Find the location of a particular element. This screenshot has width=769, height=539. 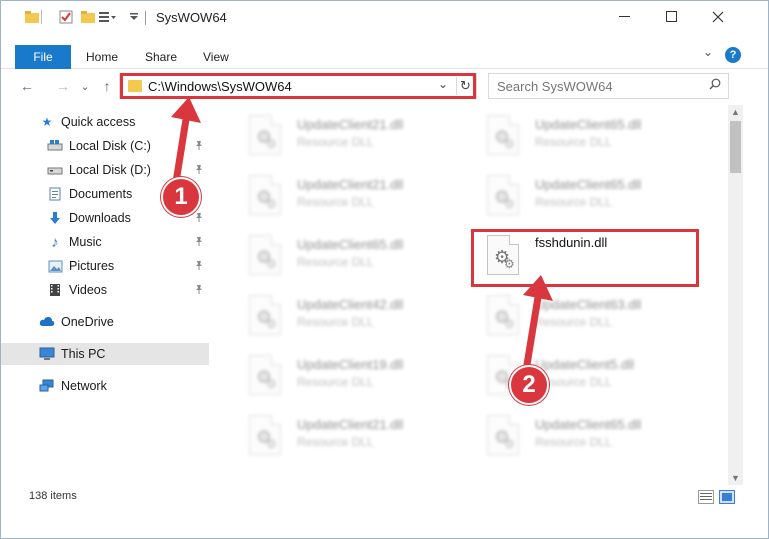

sidebar-item-local-disk-c: Local Disk (C:) is located at coordinates (105, 146).